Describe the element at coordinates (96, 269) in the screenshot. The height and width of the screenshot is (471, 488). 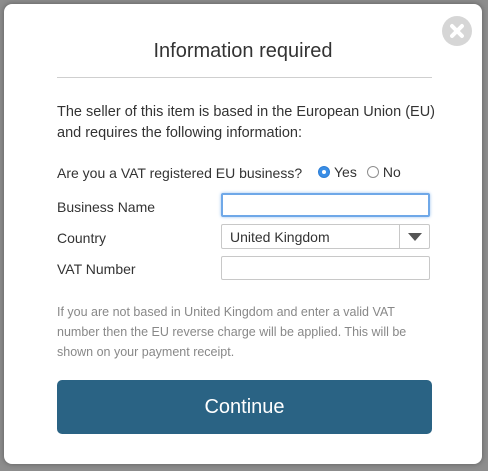
I see `vat-number-label: VAT Number` at that location.